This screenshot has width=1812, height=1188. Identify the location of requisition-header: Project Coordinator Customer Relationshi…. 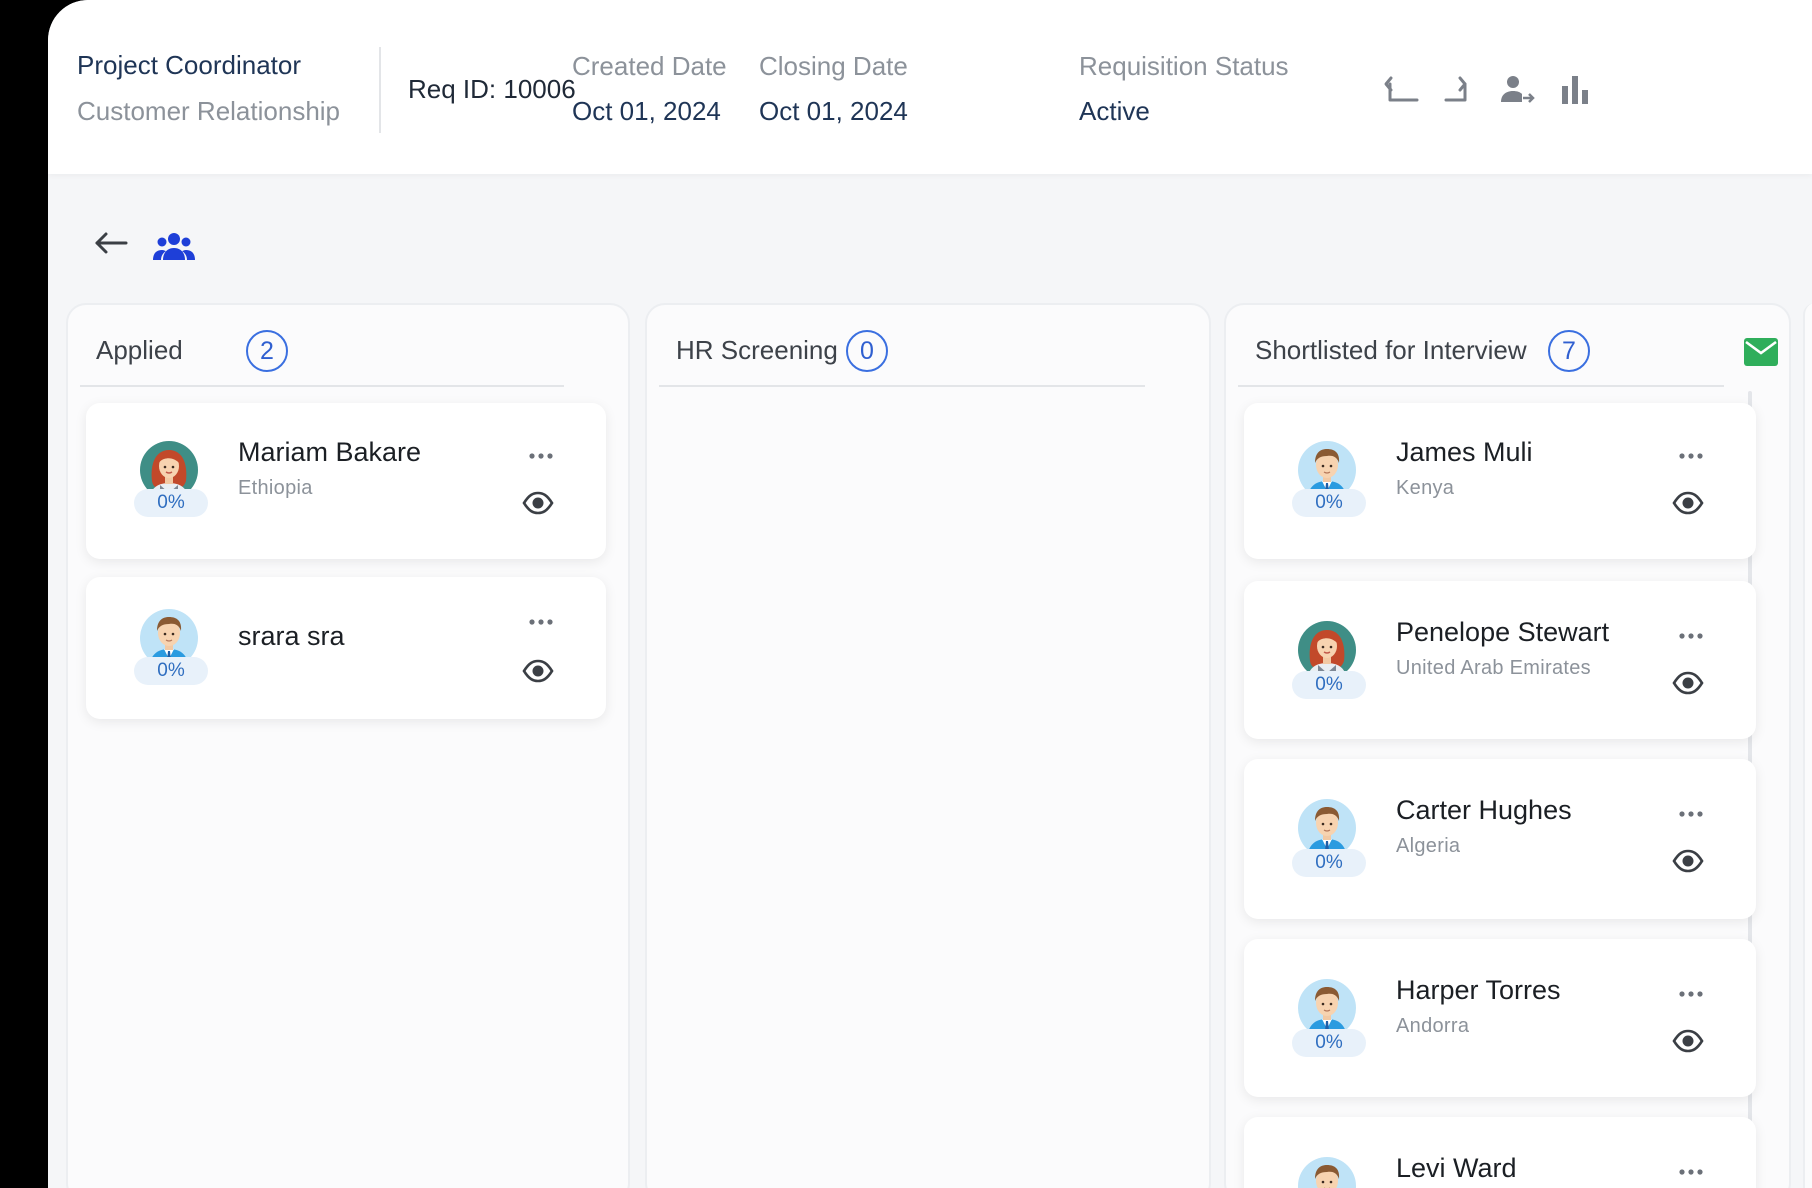
(930, 87).